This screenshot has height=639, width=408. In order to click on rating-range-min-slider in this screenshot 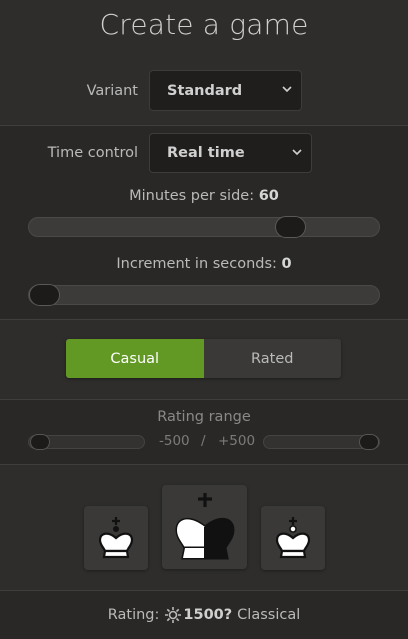, I will do `click(86, 442)`.